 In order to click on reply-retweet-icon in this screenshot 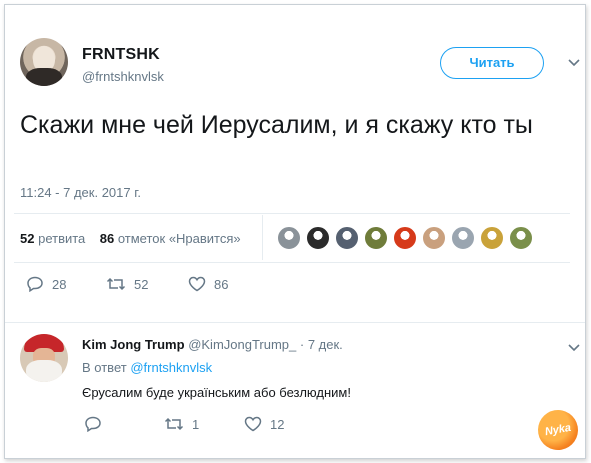, I will do `click(174, 424)`.